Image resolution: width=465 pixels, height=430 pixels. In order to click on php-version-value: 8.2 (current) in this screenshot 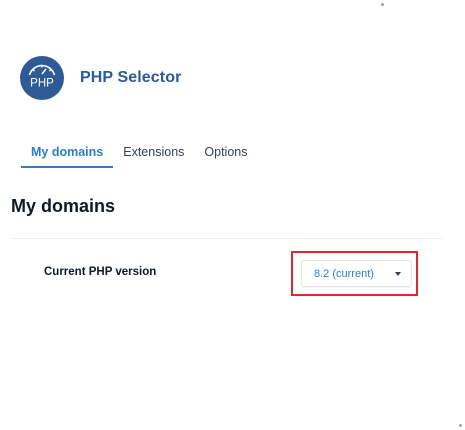, I will do `click(344, 273)`.